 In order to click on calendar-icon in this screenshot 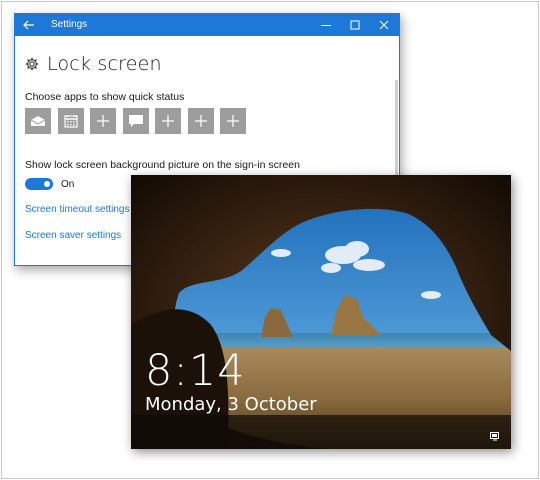, I will do `click(70, 121)`.